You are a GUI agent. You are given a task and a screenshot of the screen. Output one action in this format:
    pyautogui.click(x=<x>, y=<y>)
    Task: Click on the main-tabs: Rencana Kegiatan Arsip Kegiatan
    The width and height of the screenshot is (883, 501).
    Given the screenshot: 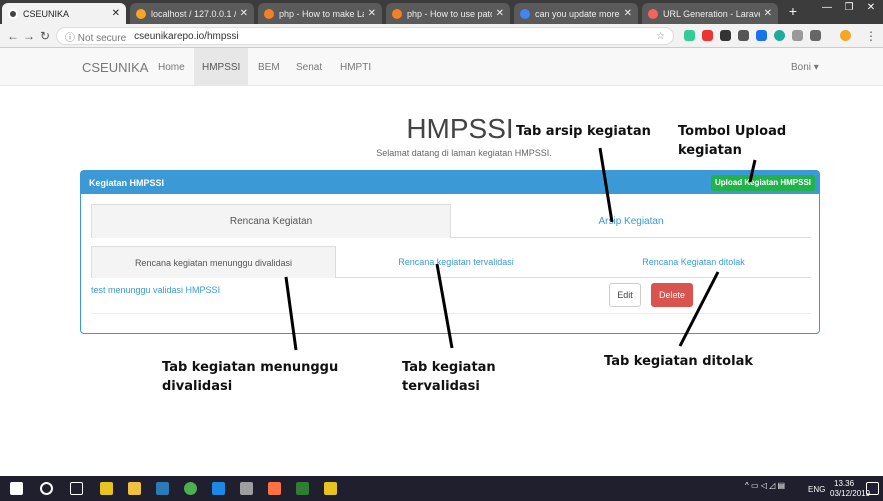 What is the action you would take?
    pyautogui.click(x=451, y=221)
    